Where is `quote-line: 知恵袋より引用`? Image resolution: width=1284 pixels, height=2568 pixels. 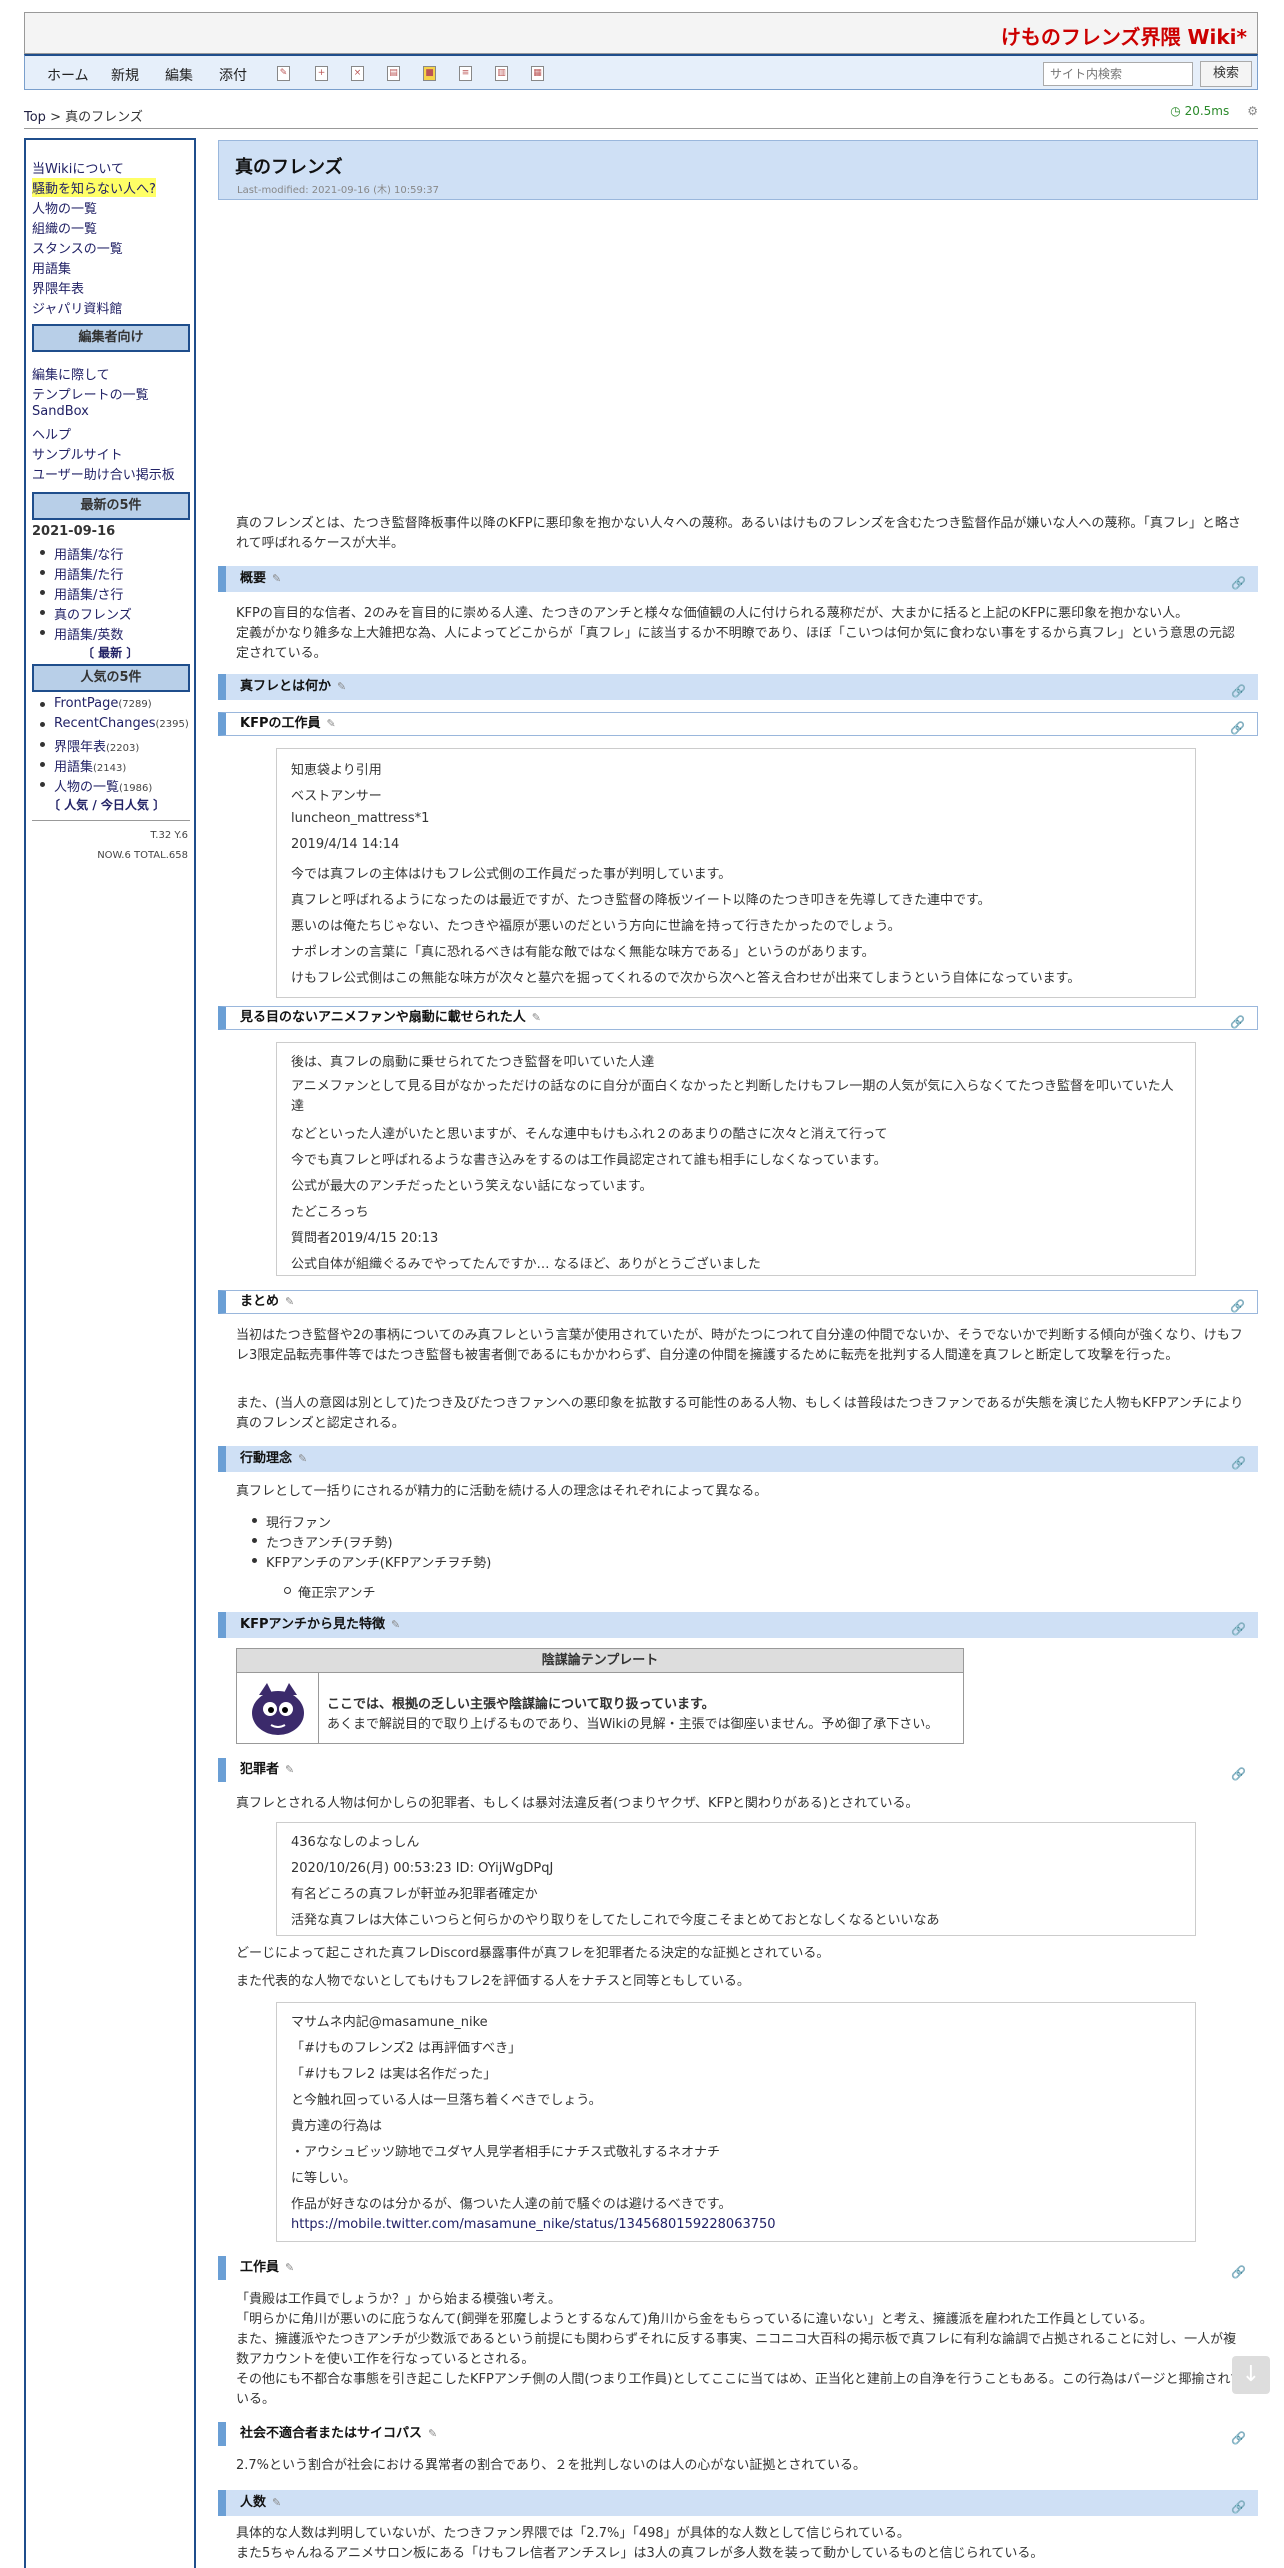 quote-line: 知恵袋より引用 is located at coordinates (336, 770).